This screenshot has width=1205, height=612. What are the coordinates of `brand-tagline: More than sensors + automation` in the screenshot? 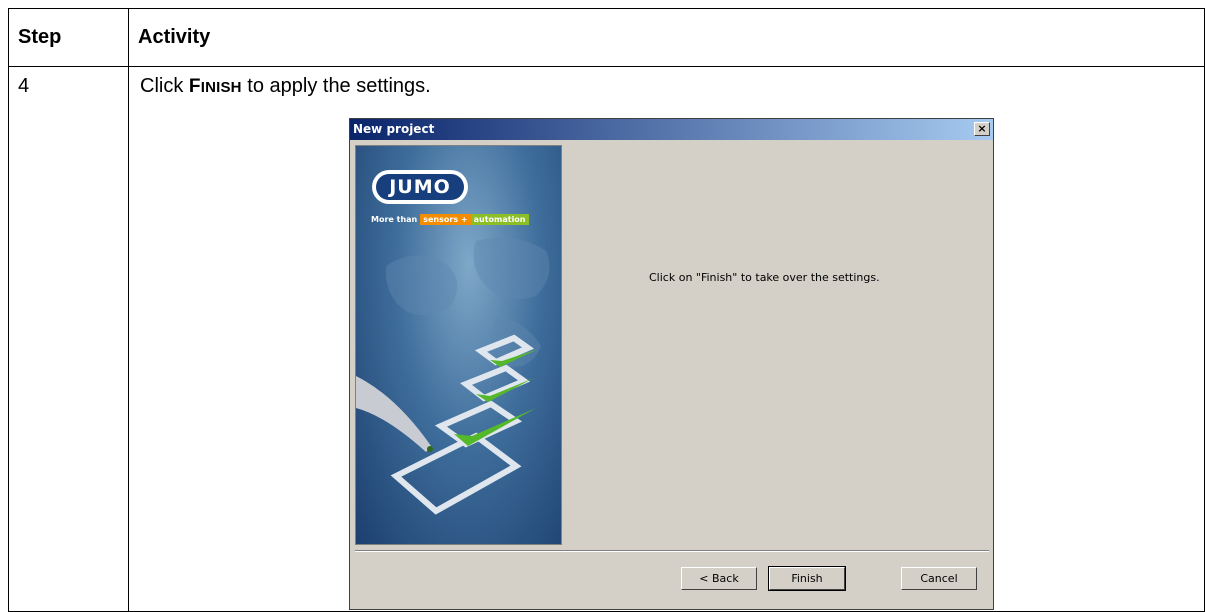 It's located at (450, 219).